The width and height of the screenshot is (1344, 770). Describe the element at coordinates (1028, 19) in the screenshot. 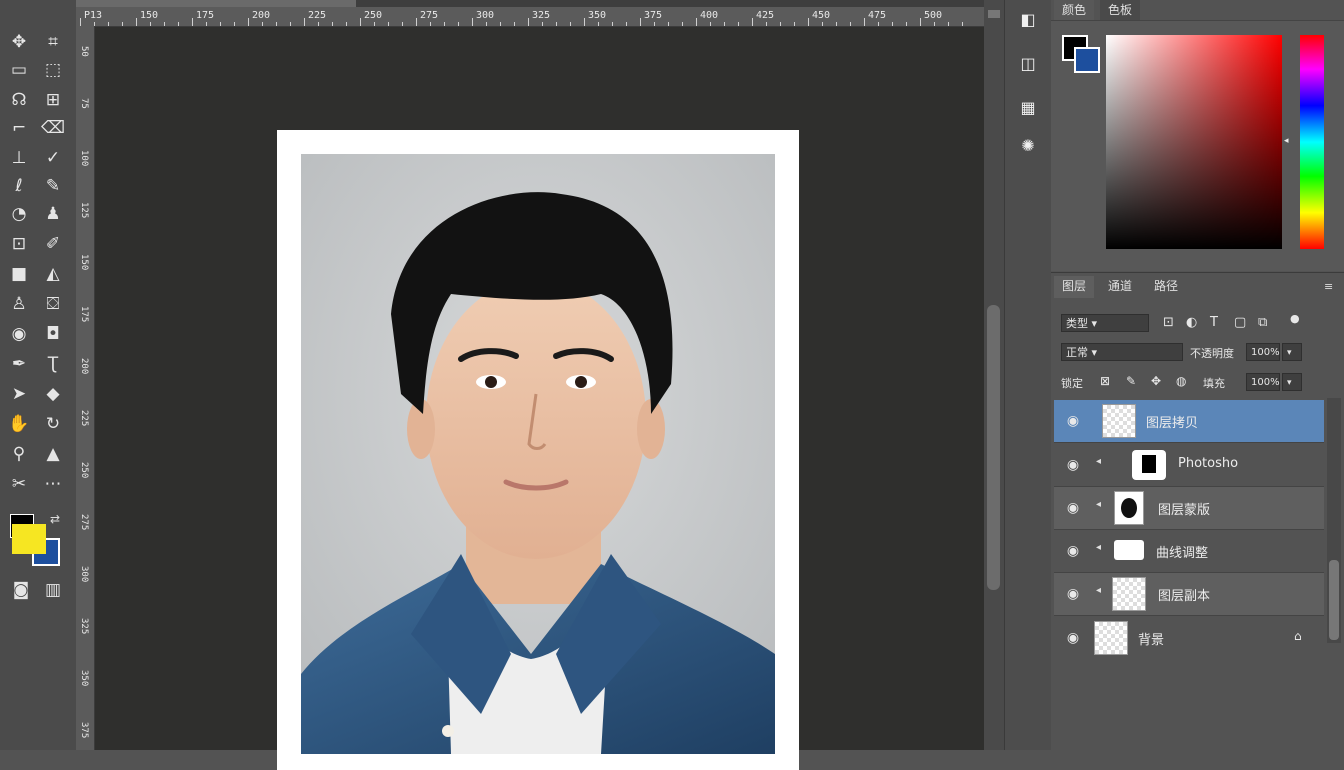

I see `history-panel-icon: ◧` at that location.